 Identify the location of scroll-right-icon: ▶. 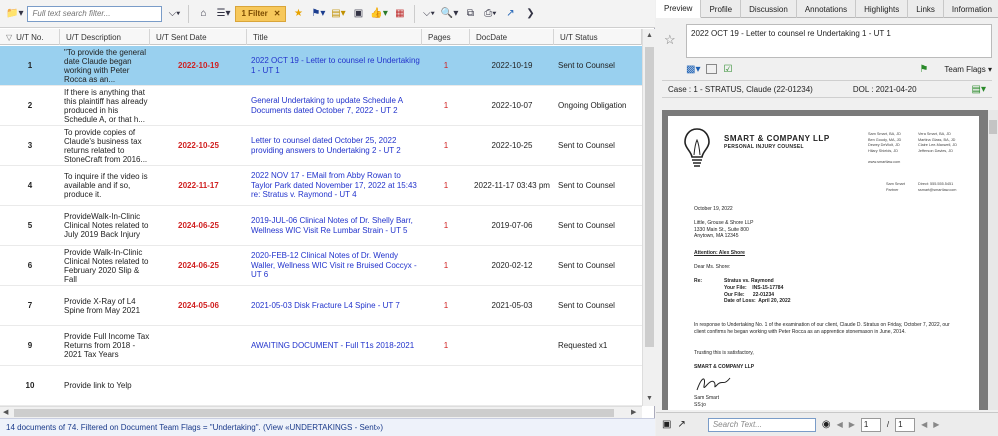
(633, 412).